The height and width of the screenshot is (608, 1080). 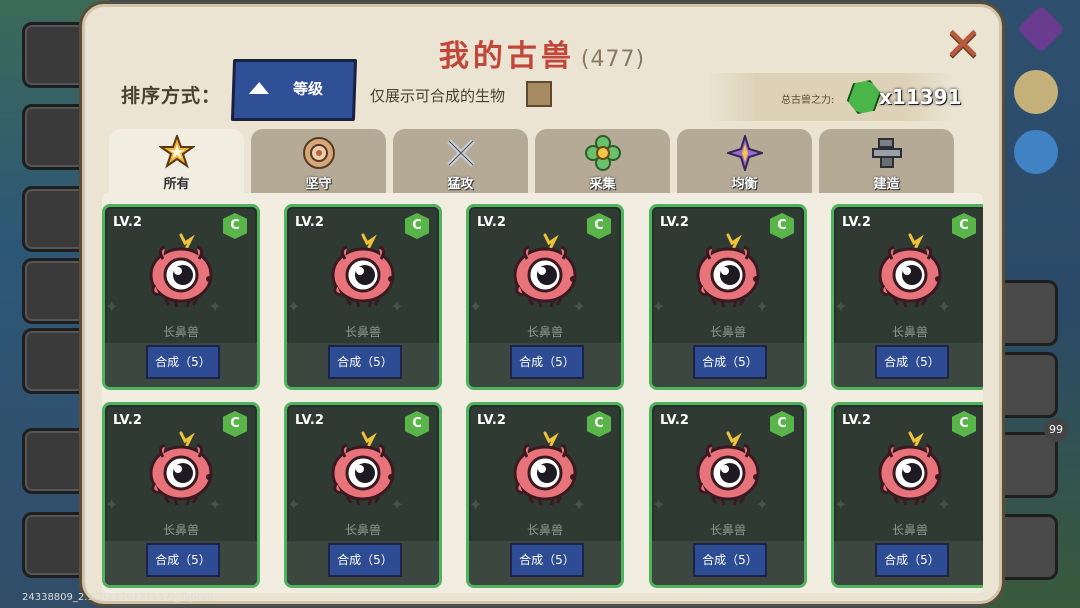 What do you see at coordinates (308, 89) in the screenshot?
I see `sort-button-label: 等级` at bounding box center [308, 89].